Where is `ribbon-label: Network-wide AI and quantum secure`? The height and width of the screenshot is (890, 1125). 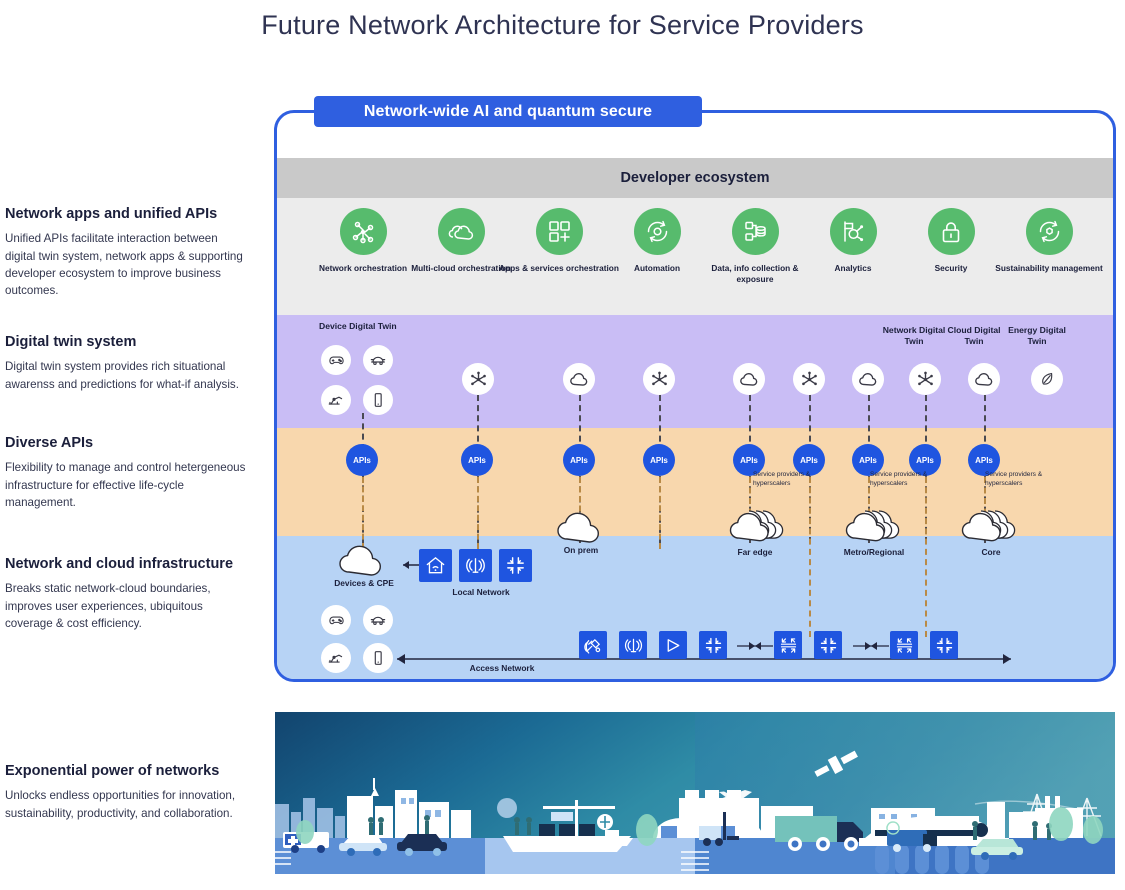 ribbon-label: Network-wide AI and quantum secure is located at coordinates (508, 111).